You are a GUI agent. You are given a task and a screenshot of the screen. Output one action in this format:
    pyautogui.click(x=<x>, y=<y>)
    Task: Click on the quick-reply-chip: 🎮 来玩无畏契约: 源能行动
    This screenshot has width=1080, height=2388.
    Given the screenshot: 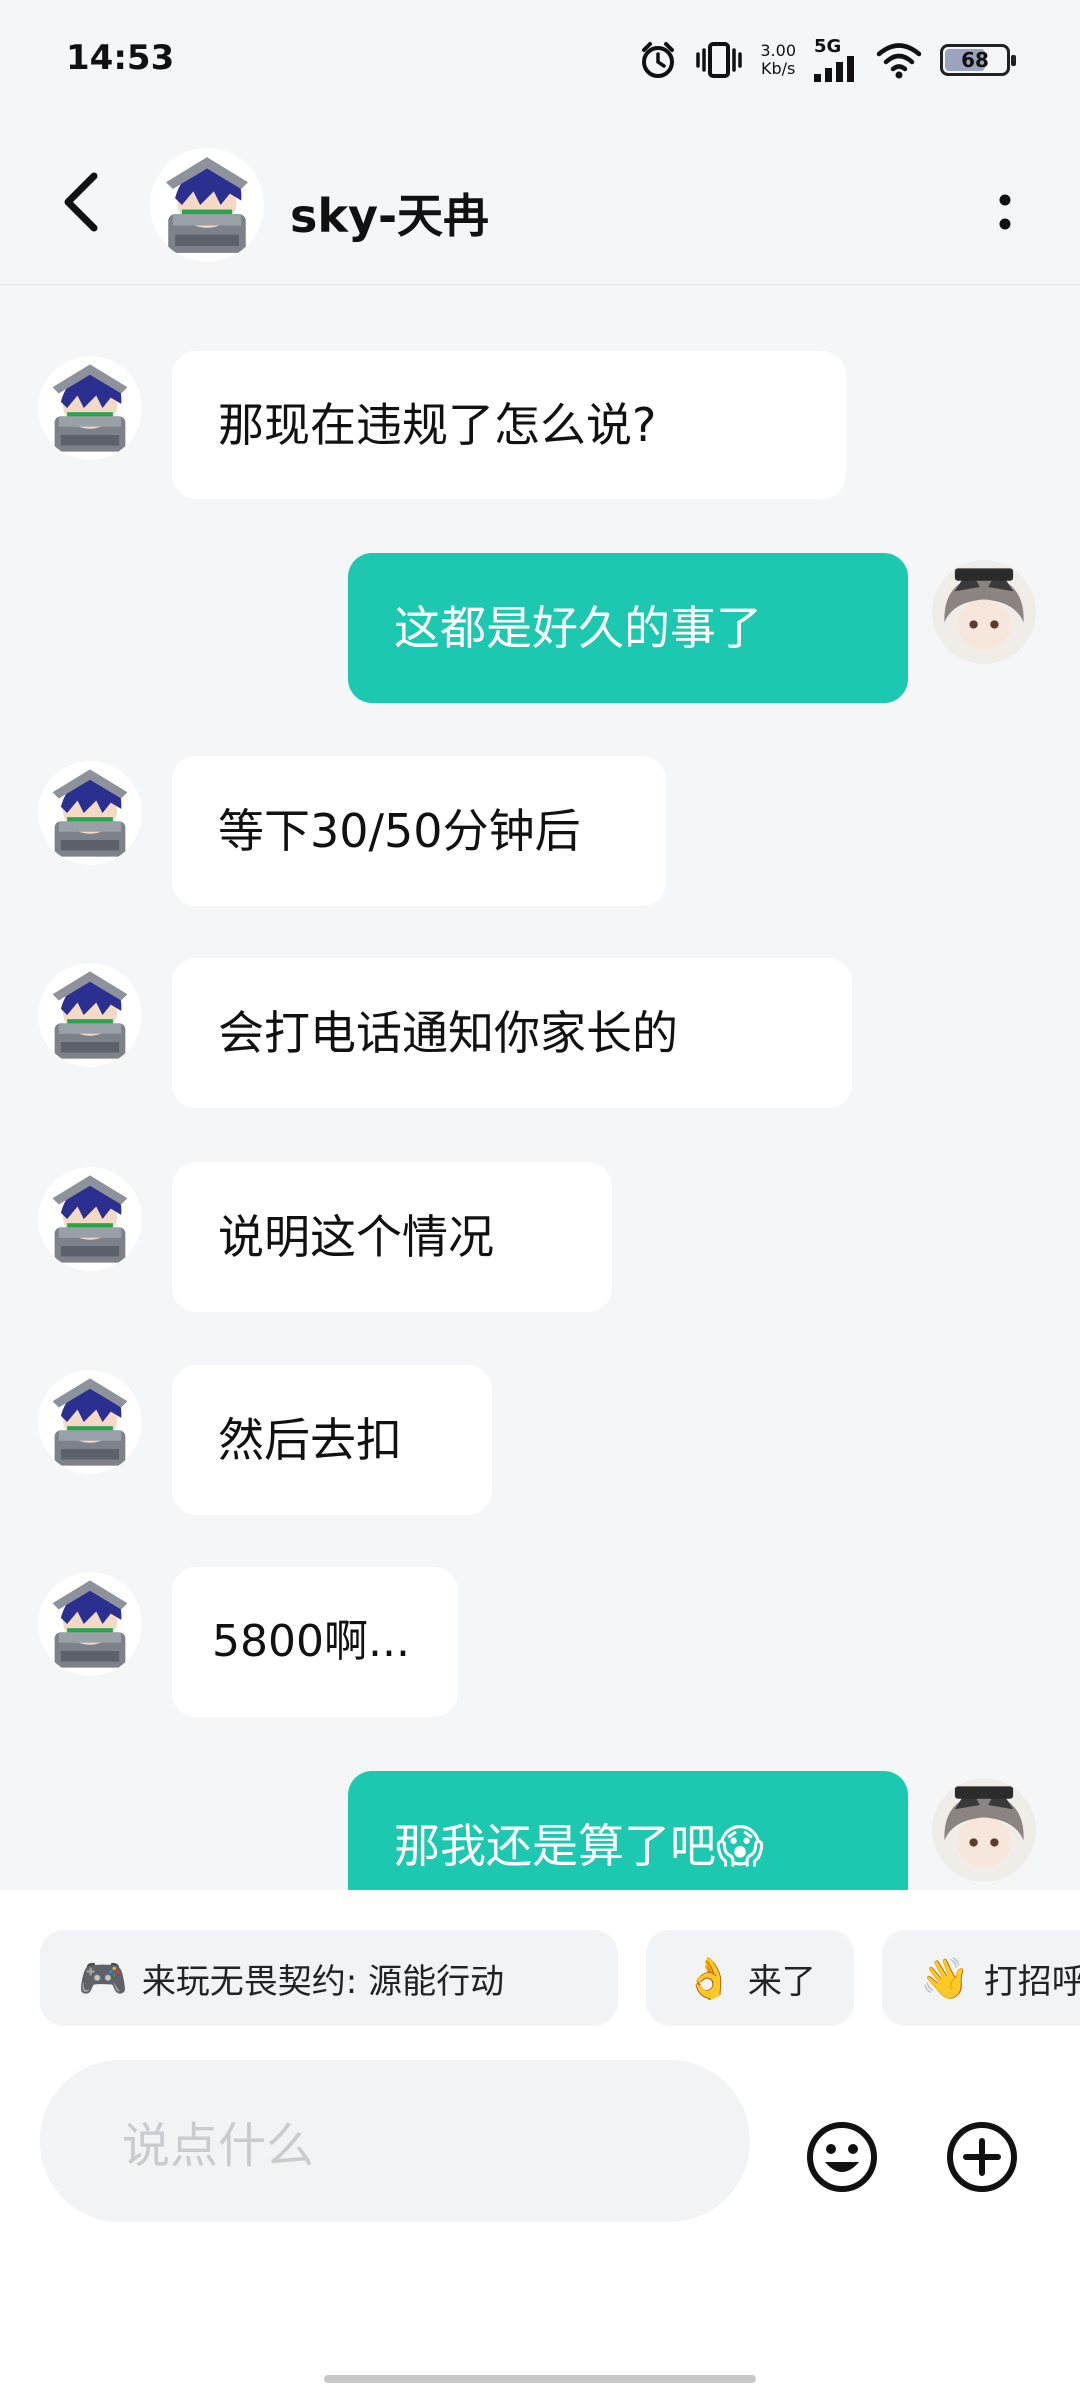 What is the action you would take?
    pyautogui.click(x=329, y=1978)
    